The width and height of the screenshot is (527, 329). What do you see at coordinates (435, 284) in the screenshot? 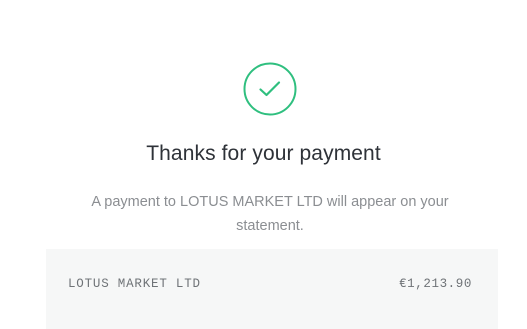
I see `payment-amount: €1,213.90` at bounding box center [435, 284].